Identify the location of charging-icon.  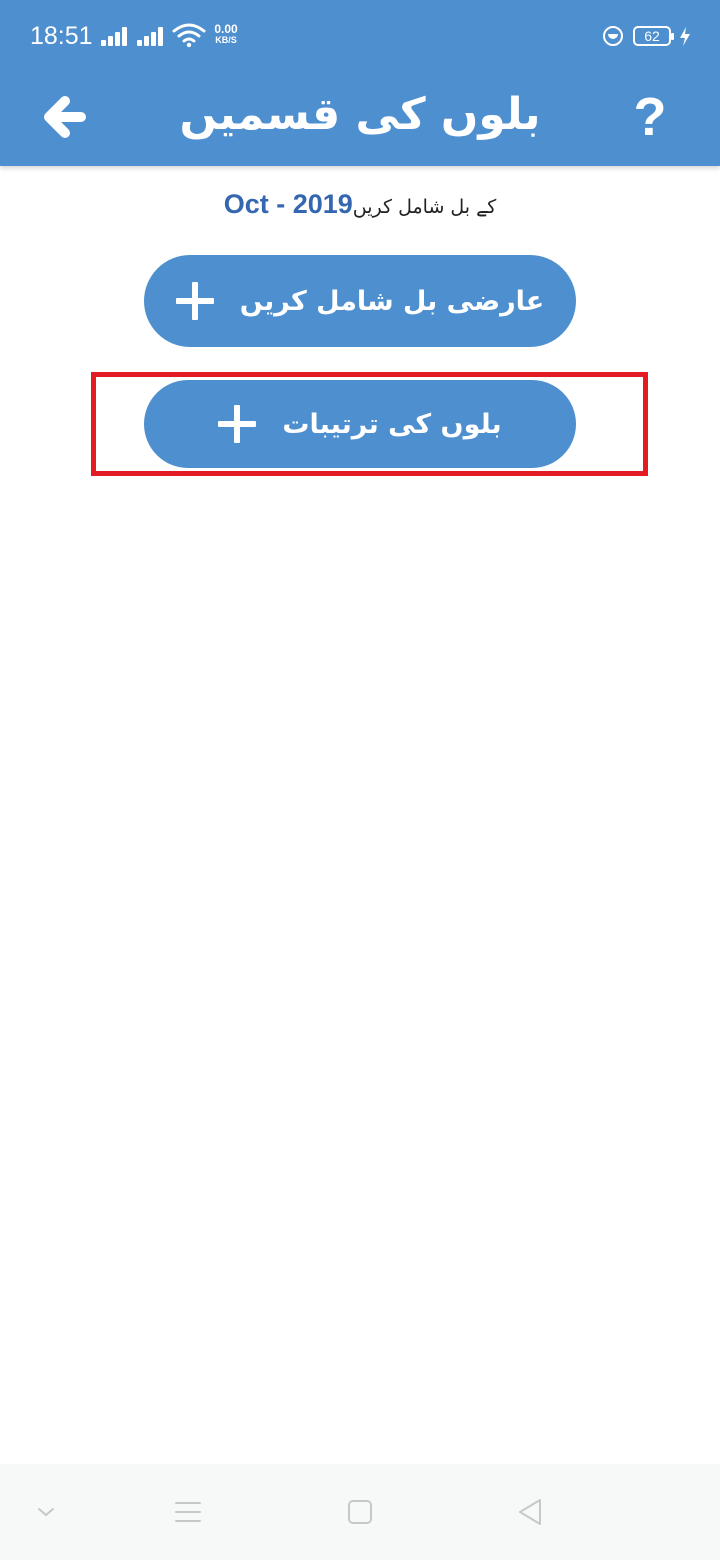
(685, 36).